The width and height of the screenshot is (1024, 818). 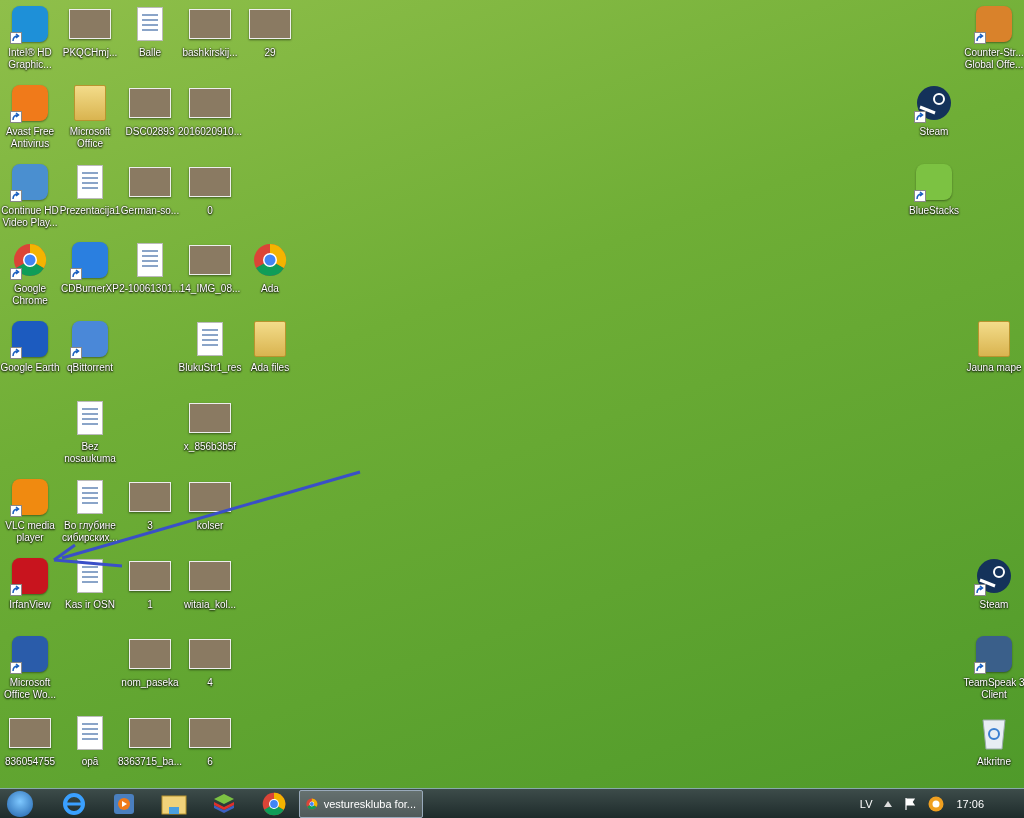 I want to click on desktop-shortcut: Kas ir OSN, so click(x=90, y=591).